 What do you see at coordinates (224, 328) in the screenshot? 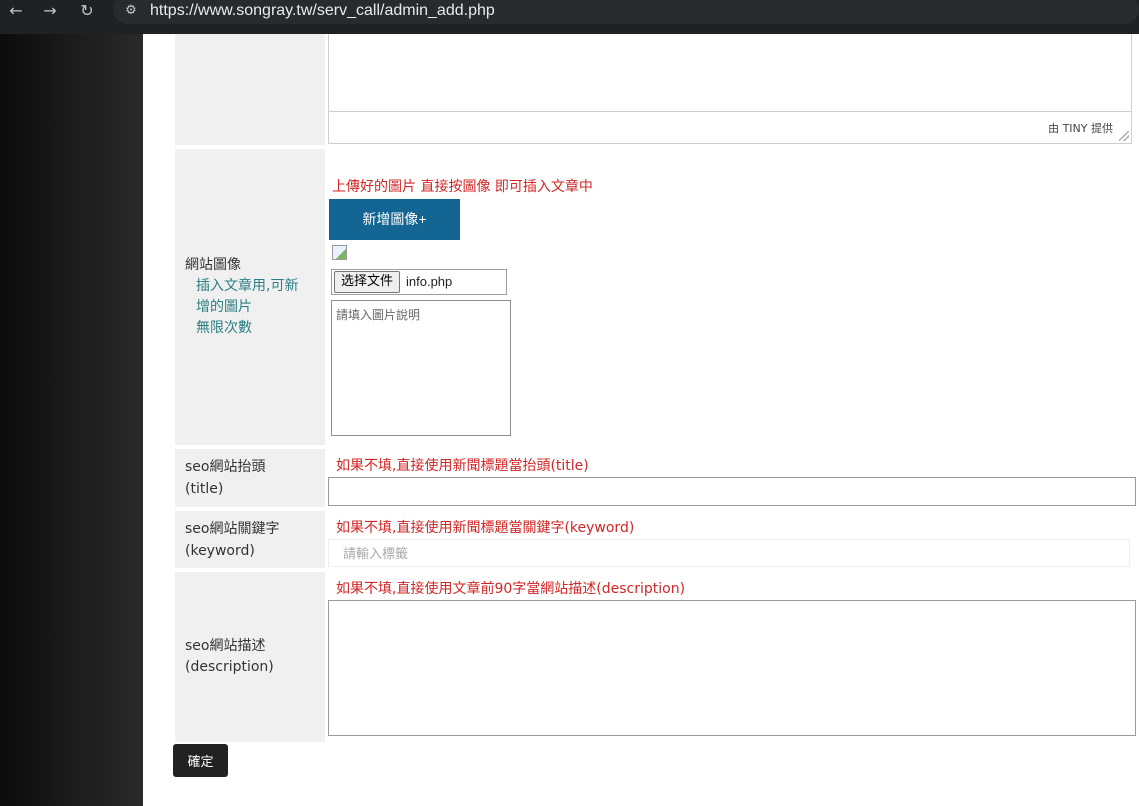
I see `image-sub-label-3: 無限次數` at bounding box center [224, 328].